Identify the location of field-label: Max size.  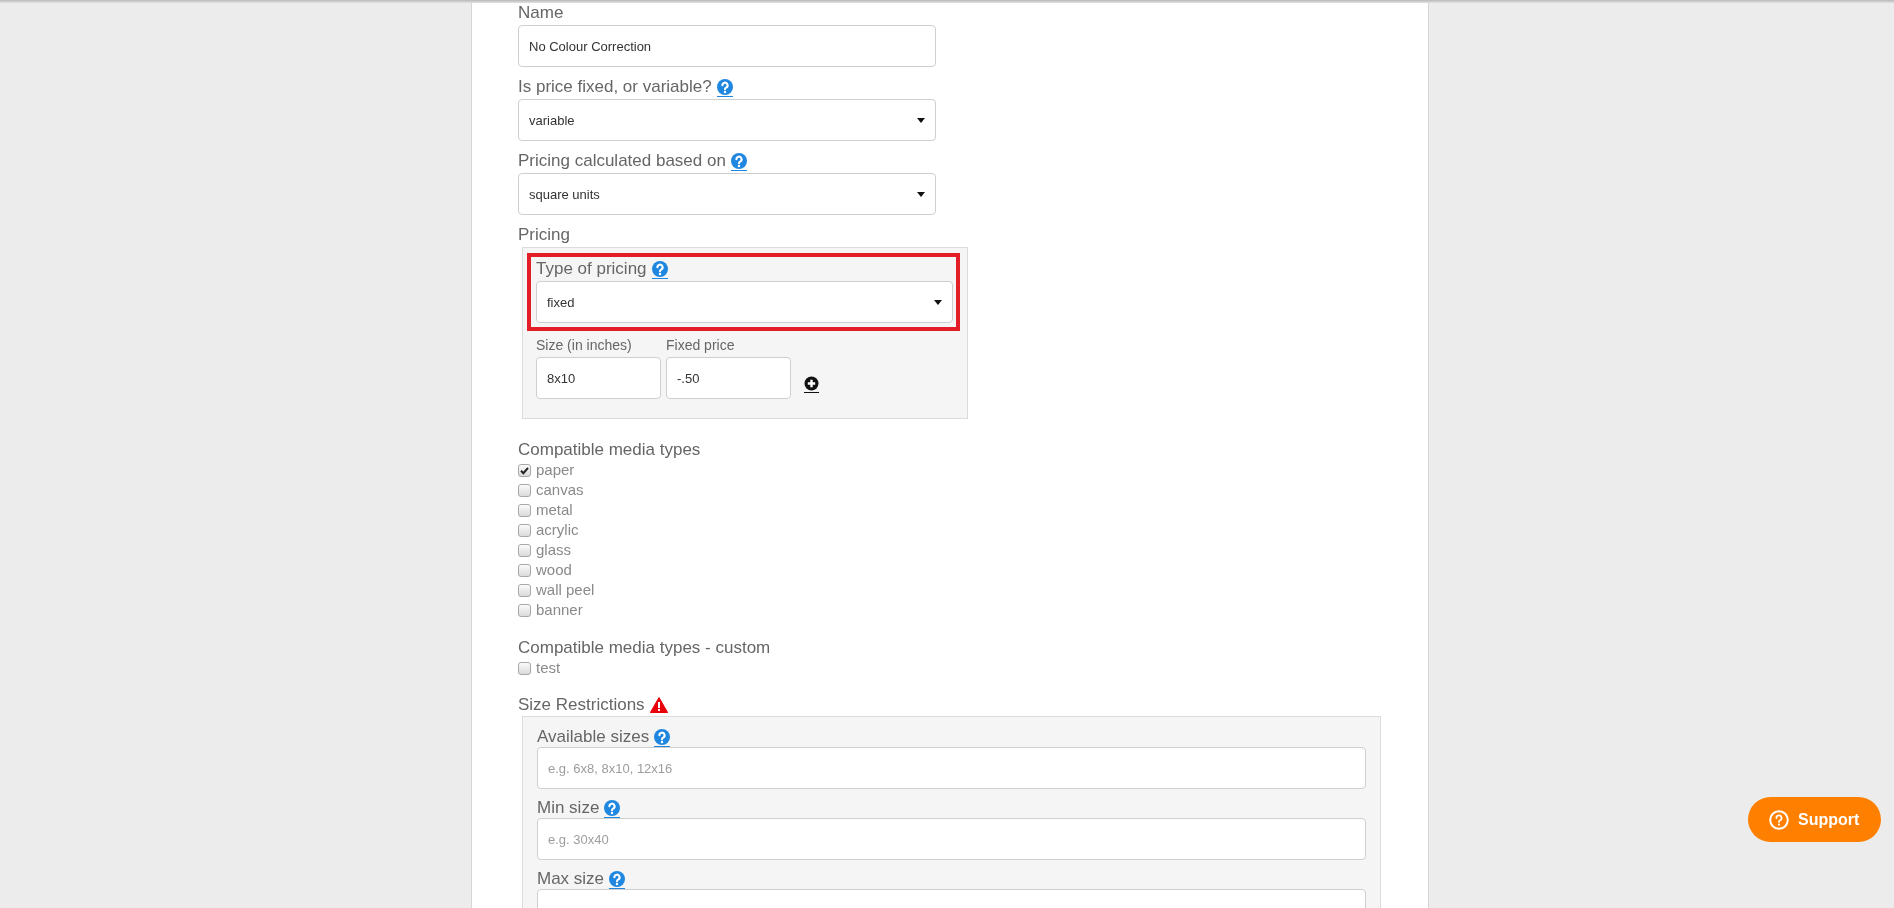
(571, 879).